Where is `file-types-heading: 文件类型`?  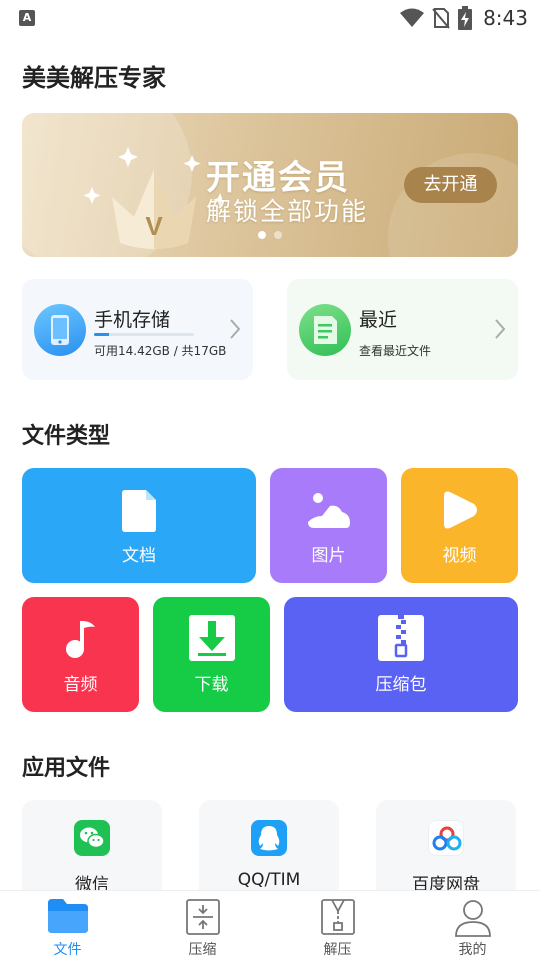
file-types-heading: 文件类型 is located at coordinates (66, 436).